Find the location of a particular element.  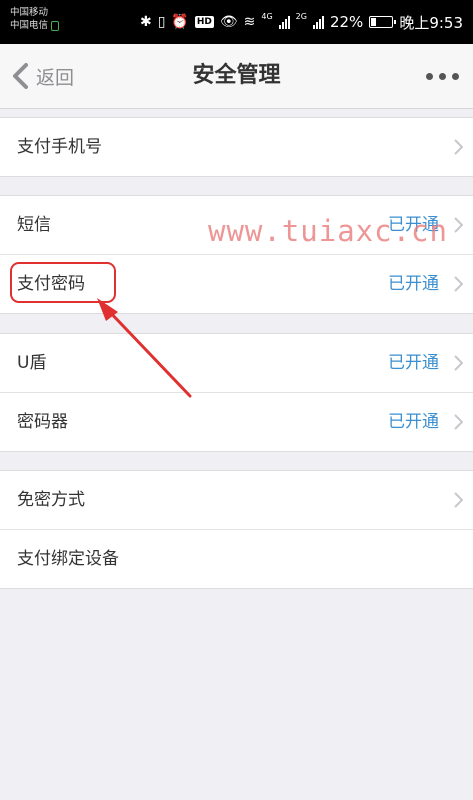

alarm-icon: ⏰ is located at coordinates (180, 22).